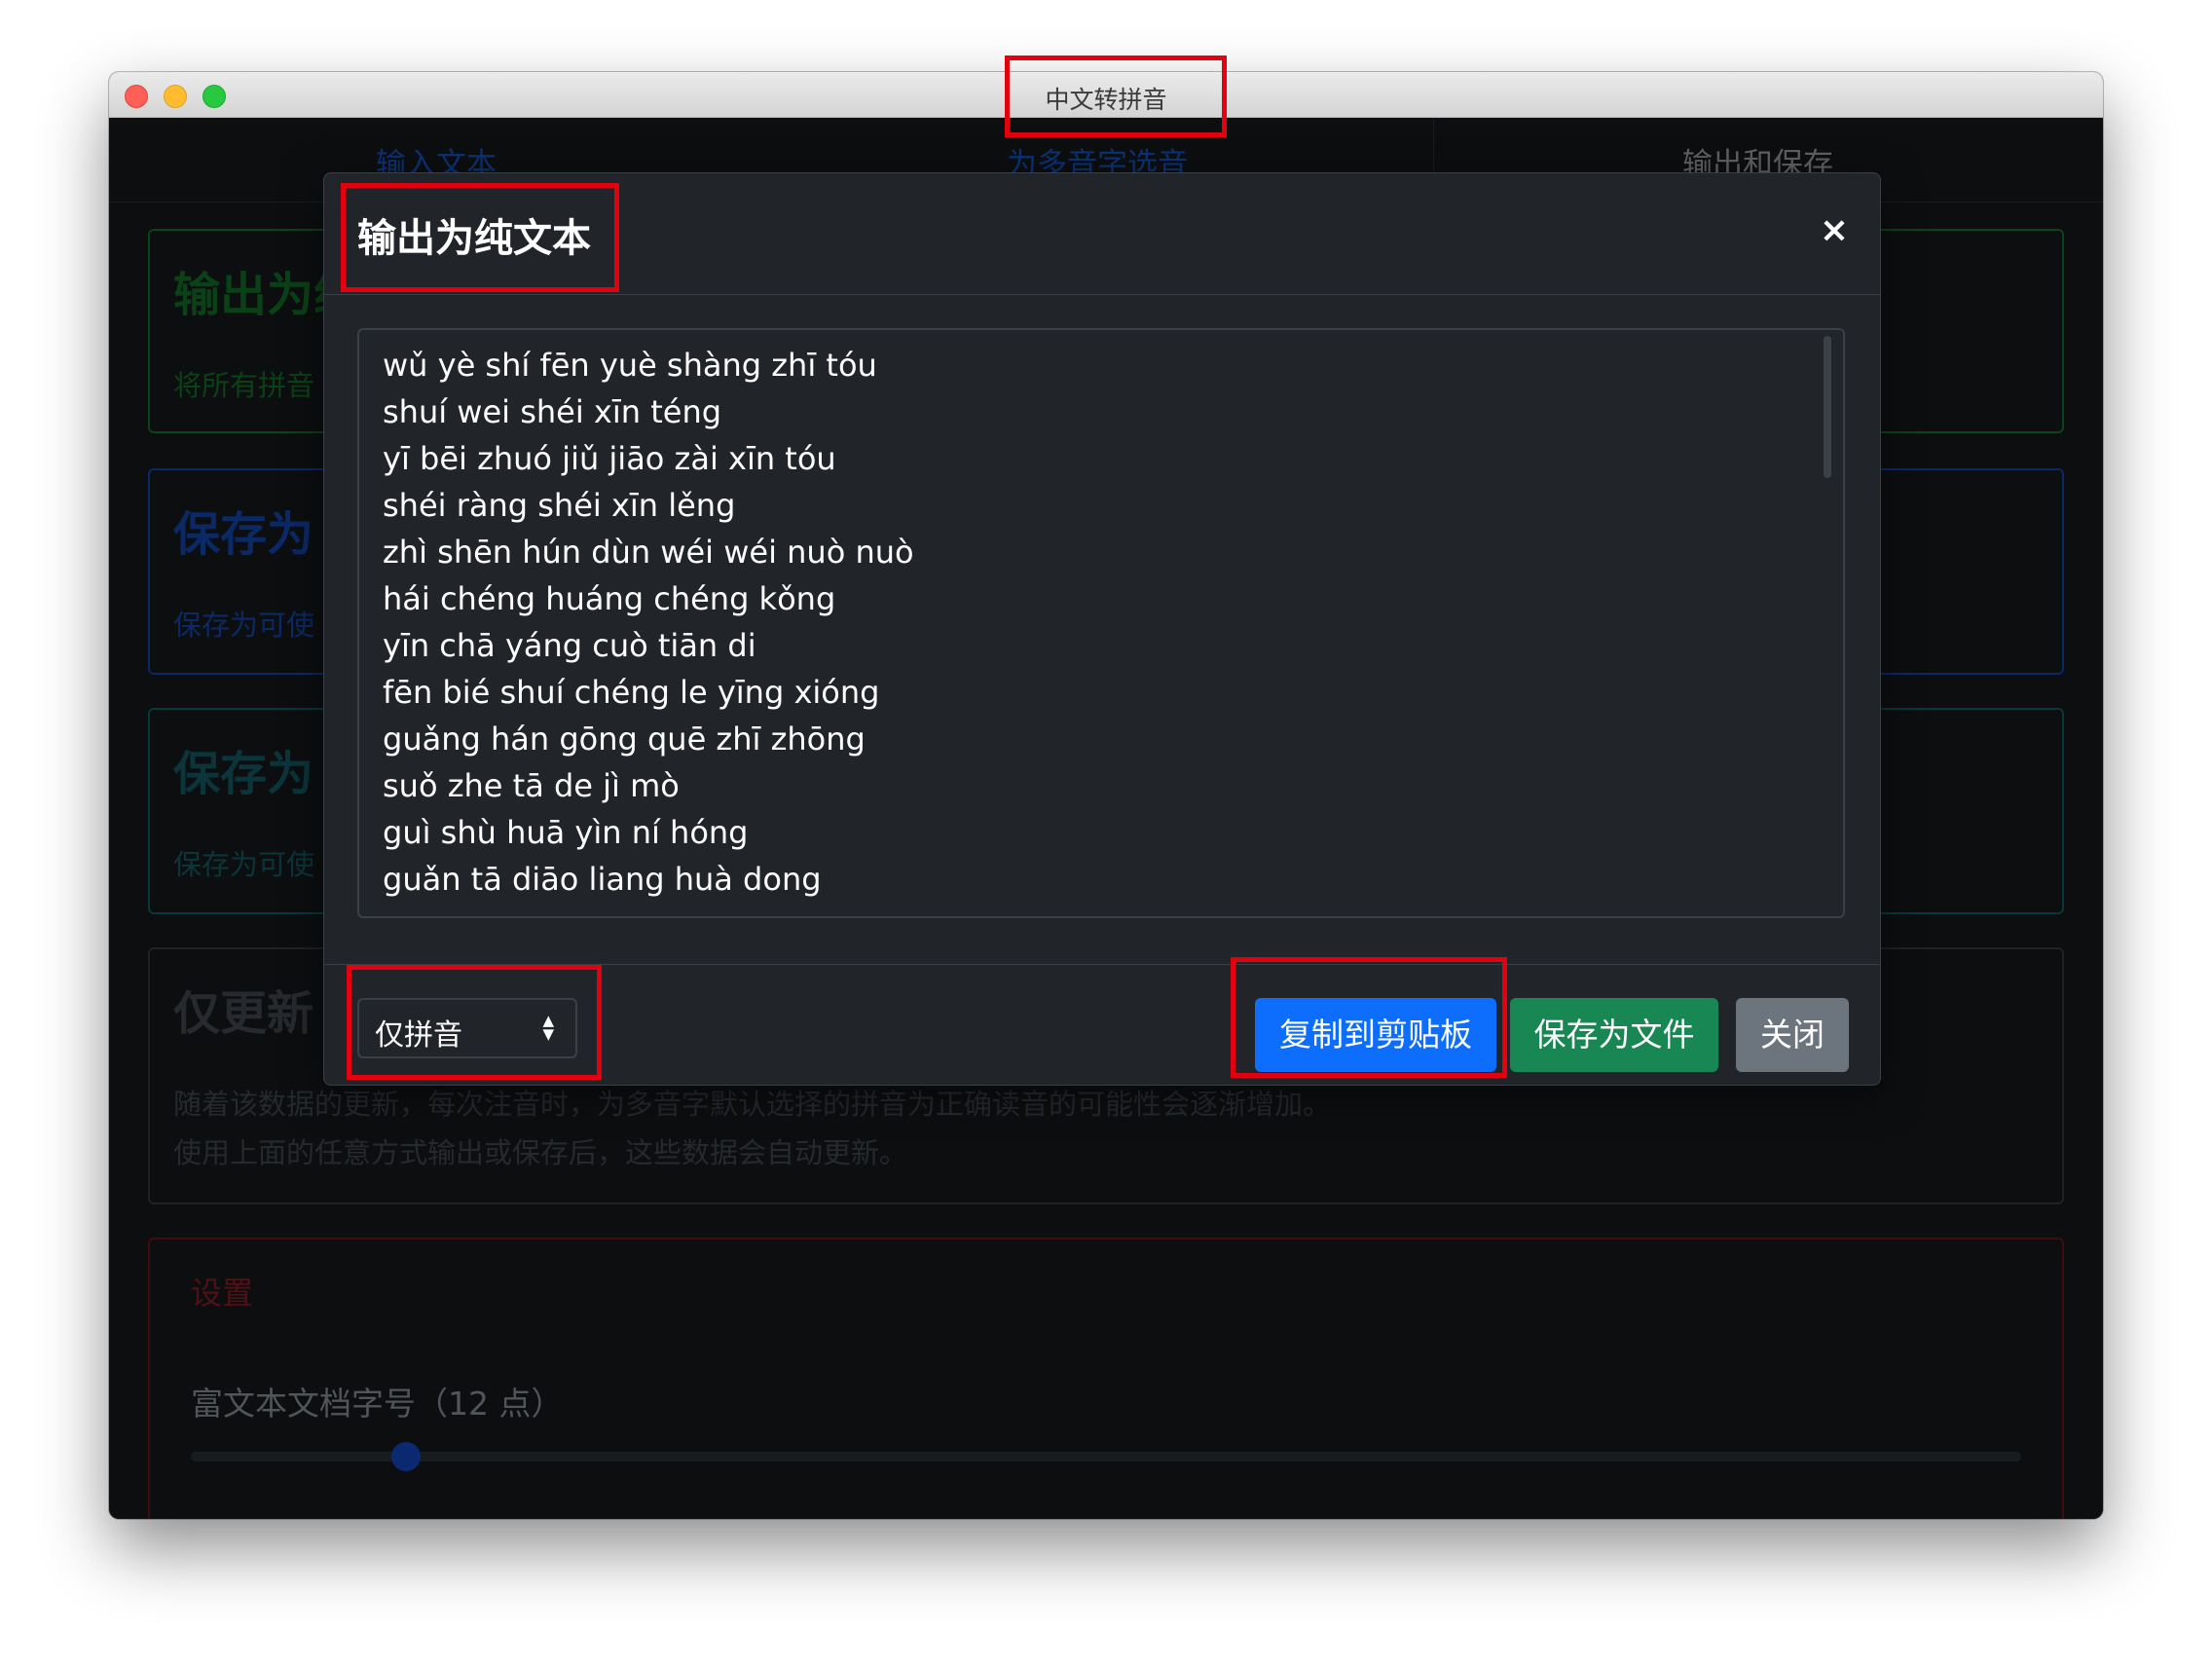 Image resolution: width=2212 pixels, height=1663 pixels. What do you see at coordinates (609, 458) in the screenshot?
I see `pinyin-line: yī bēi zhuó jiǔ jiāo zài xīn tóu` at bounding box center [609, 458].